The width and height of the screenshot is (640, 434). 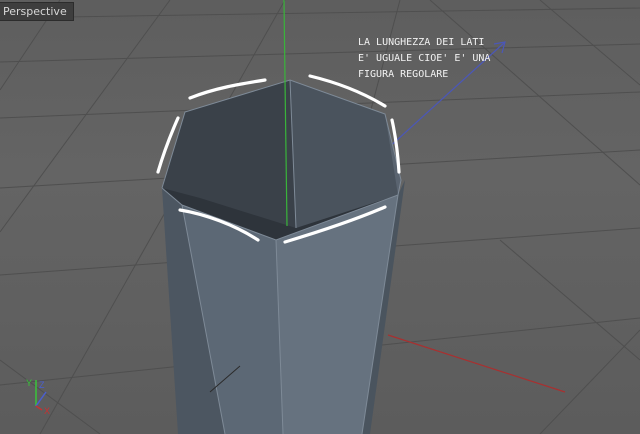 I want to click on axes-gizmo: Y Z X, so click(x=38, y=397).